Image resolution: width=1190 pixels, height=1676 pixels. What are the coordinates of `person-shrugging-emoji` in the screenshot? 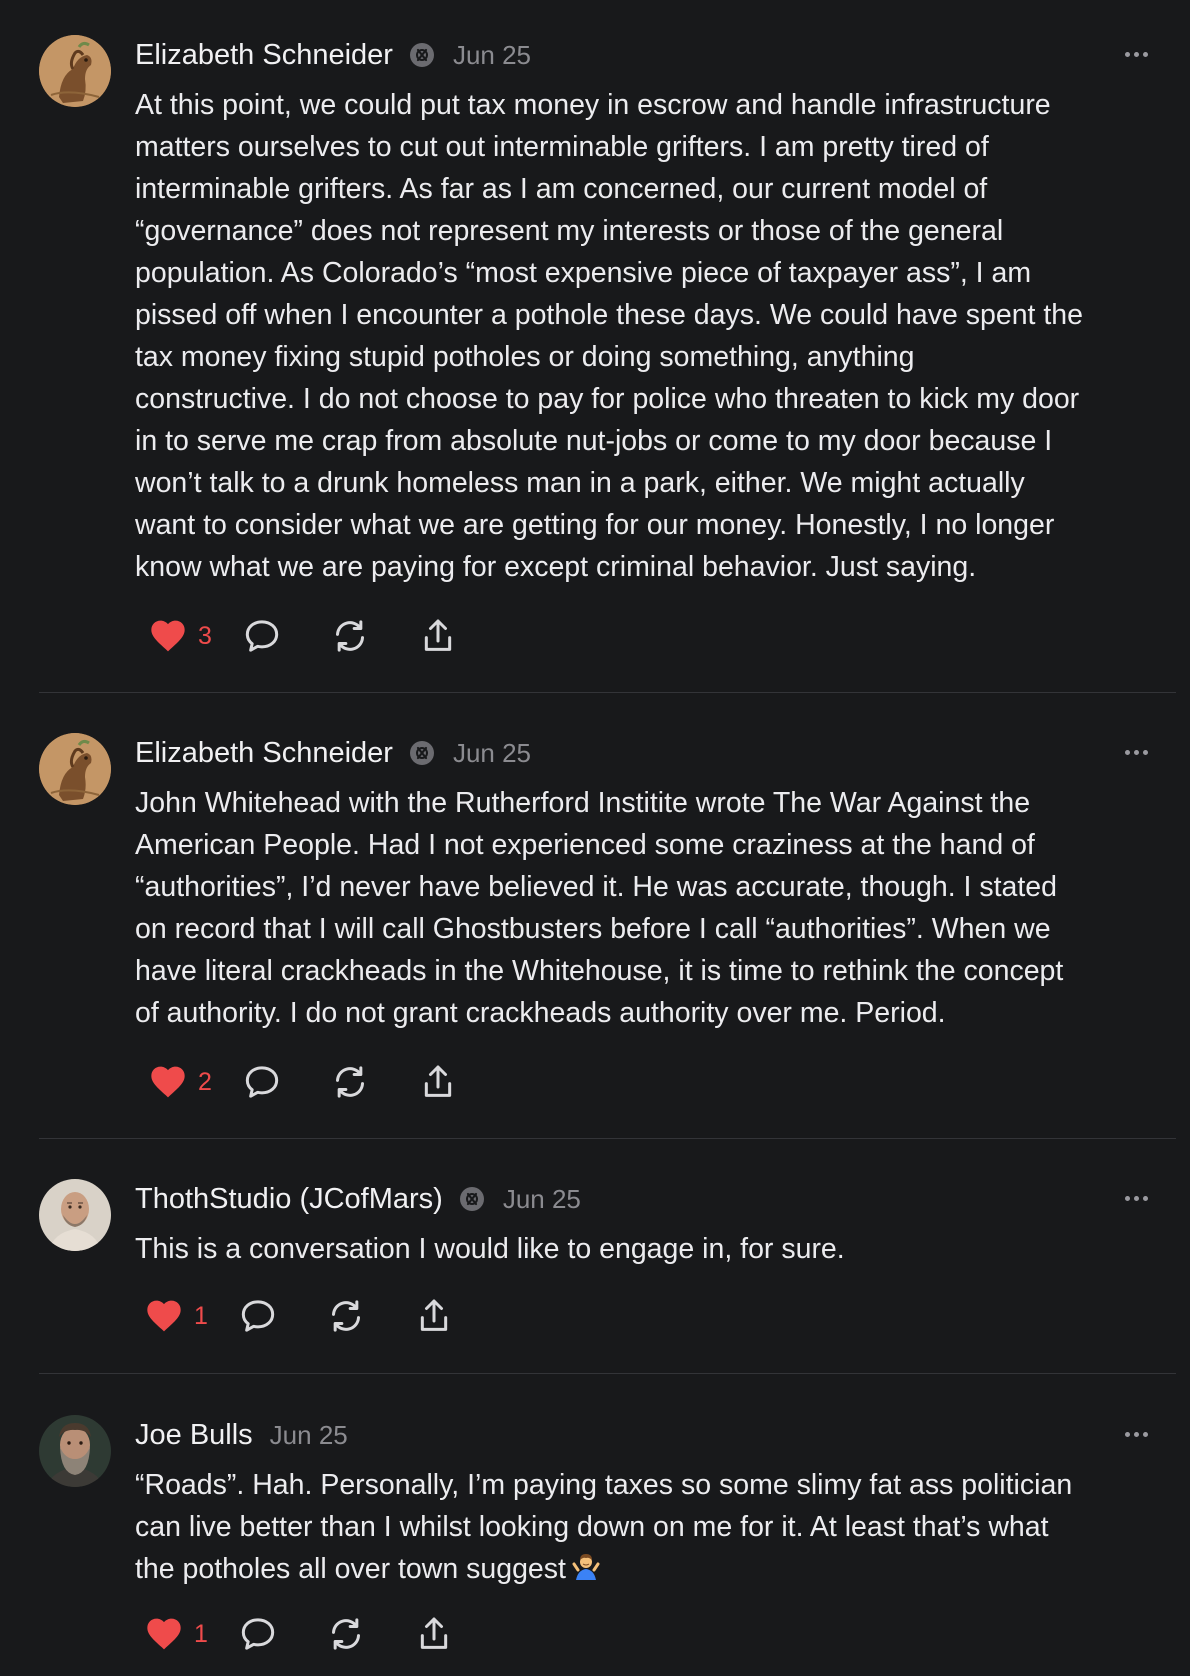 It's located at (586, 1566).